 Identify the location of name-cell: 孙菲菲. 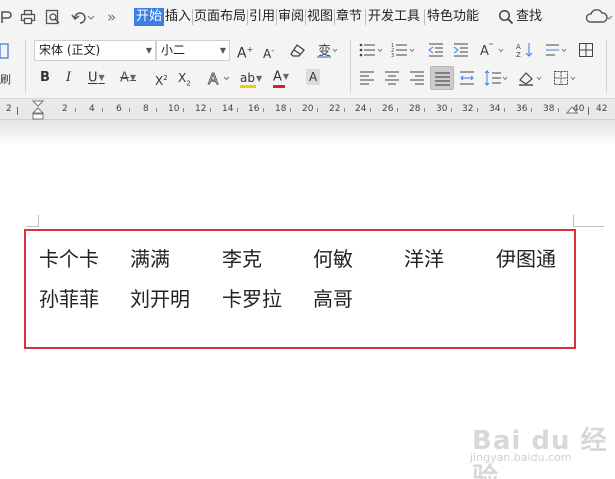
(69, 299).